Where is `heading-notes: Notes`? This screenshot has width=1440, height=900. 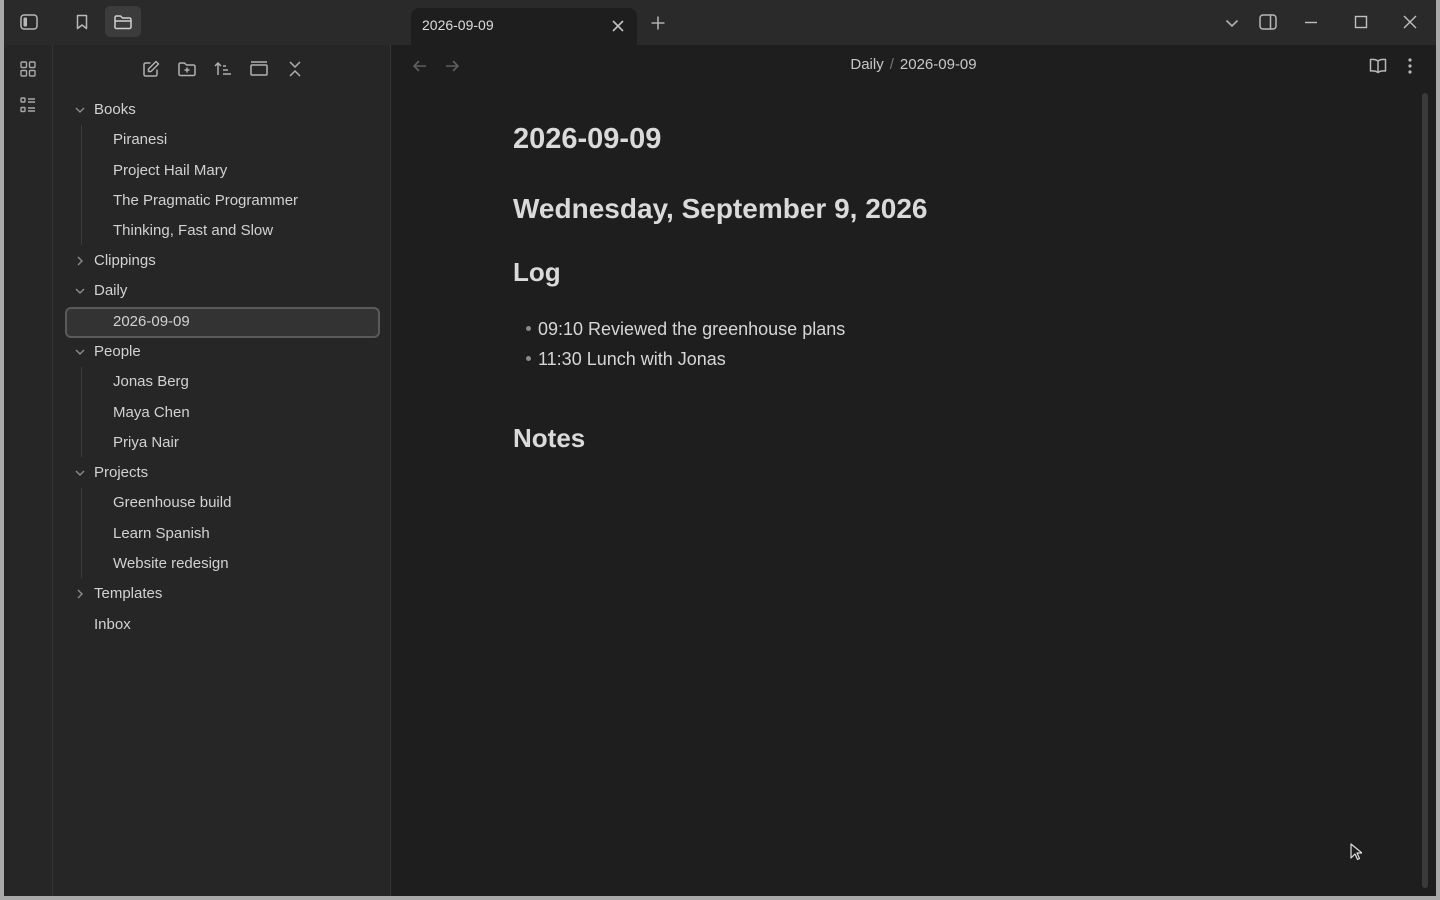
heading-notes: Notes is located at coordinates (549, 438).